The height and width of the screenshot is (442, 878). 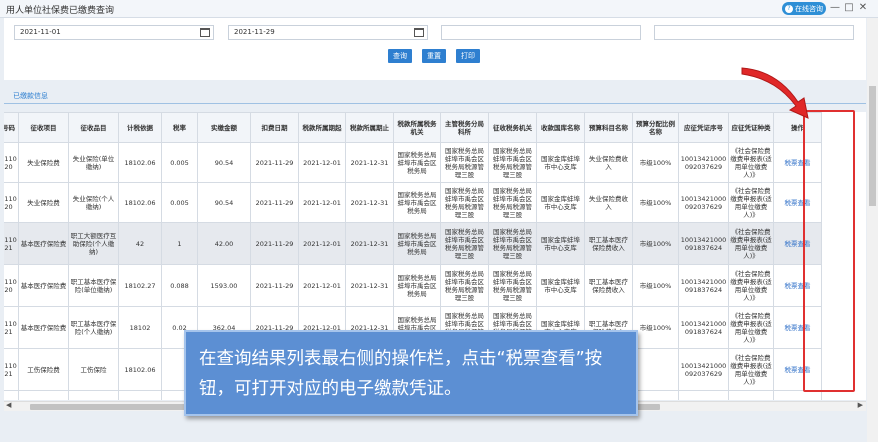 I want to click on annotation-arrow-icon, so click(x=775, y=93).